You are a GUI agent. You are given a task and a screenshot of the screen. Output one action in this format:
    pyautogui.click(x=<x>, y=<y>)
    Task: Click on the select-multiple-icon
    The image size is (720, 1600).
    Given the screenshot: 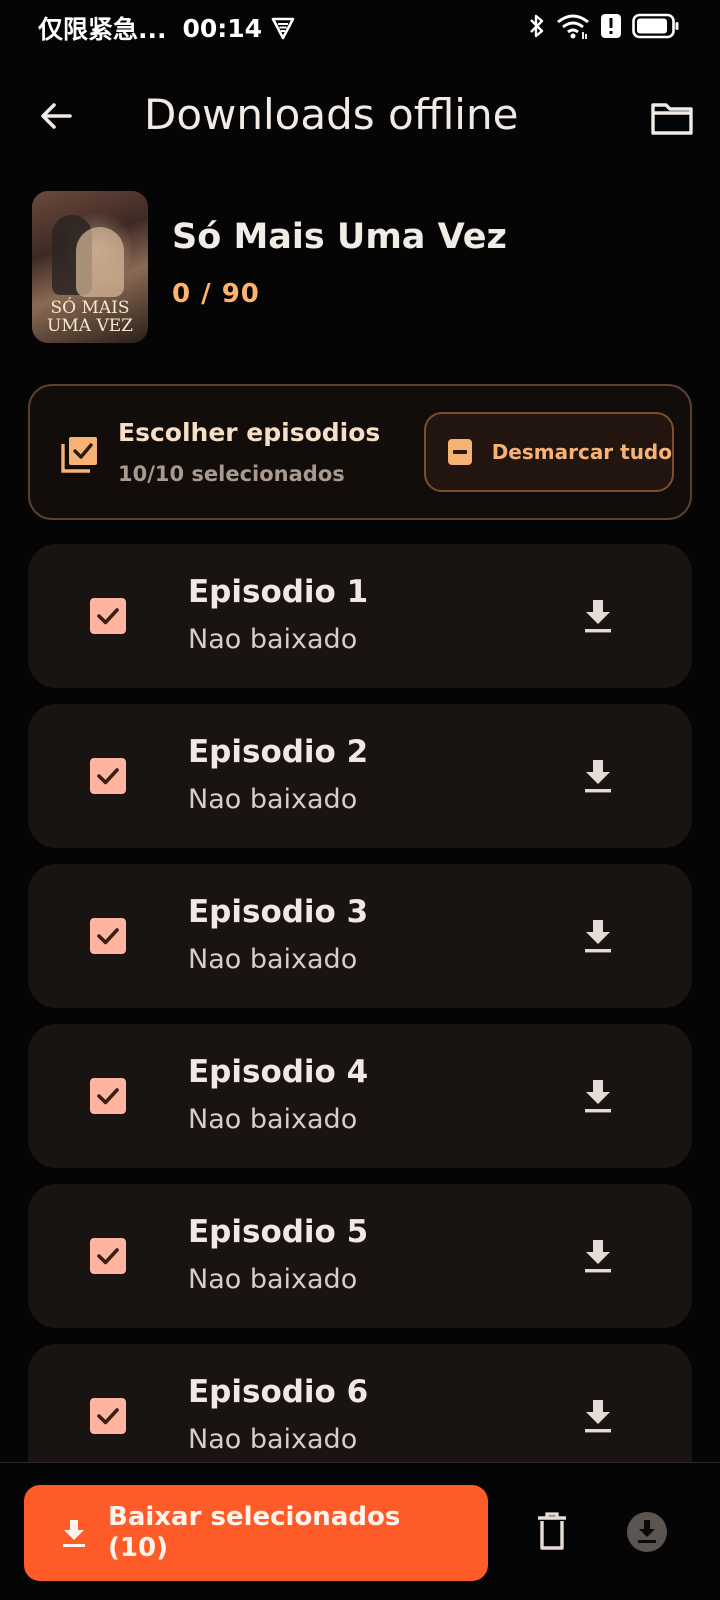 What is the action you would take?
    pyautogui.click(x=80, y=454)
    